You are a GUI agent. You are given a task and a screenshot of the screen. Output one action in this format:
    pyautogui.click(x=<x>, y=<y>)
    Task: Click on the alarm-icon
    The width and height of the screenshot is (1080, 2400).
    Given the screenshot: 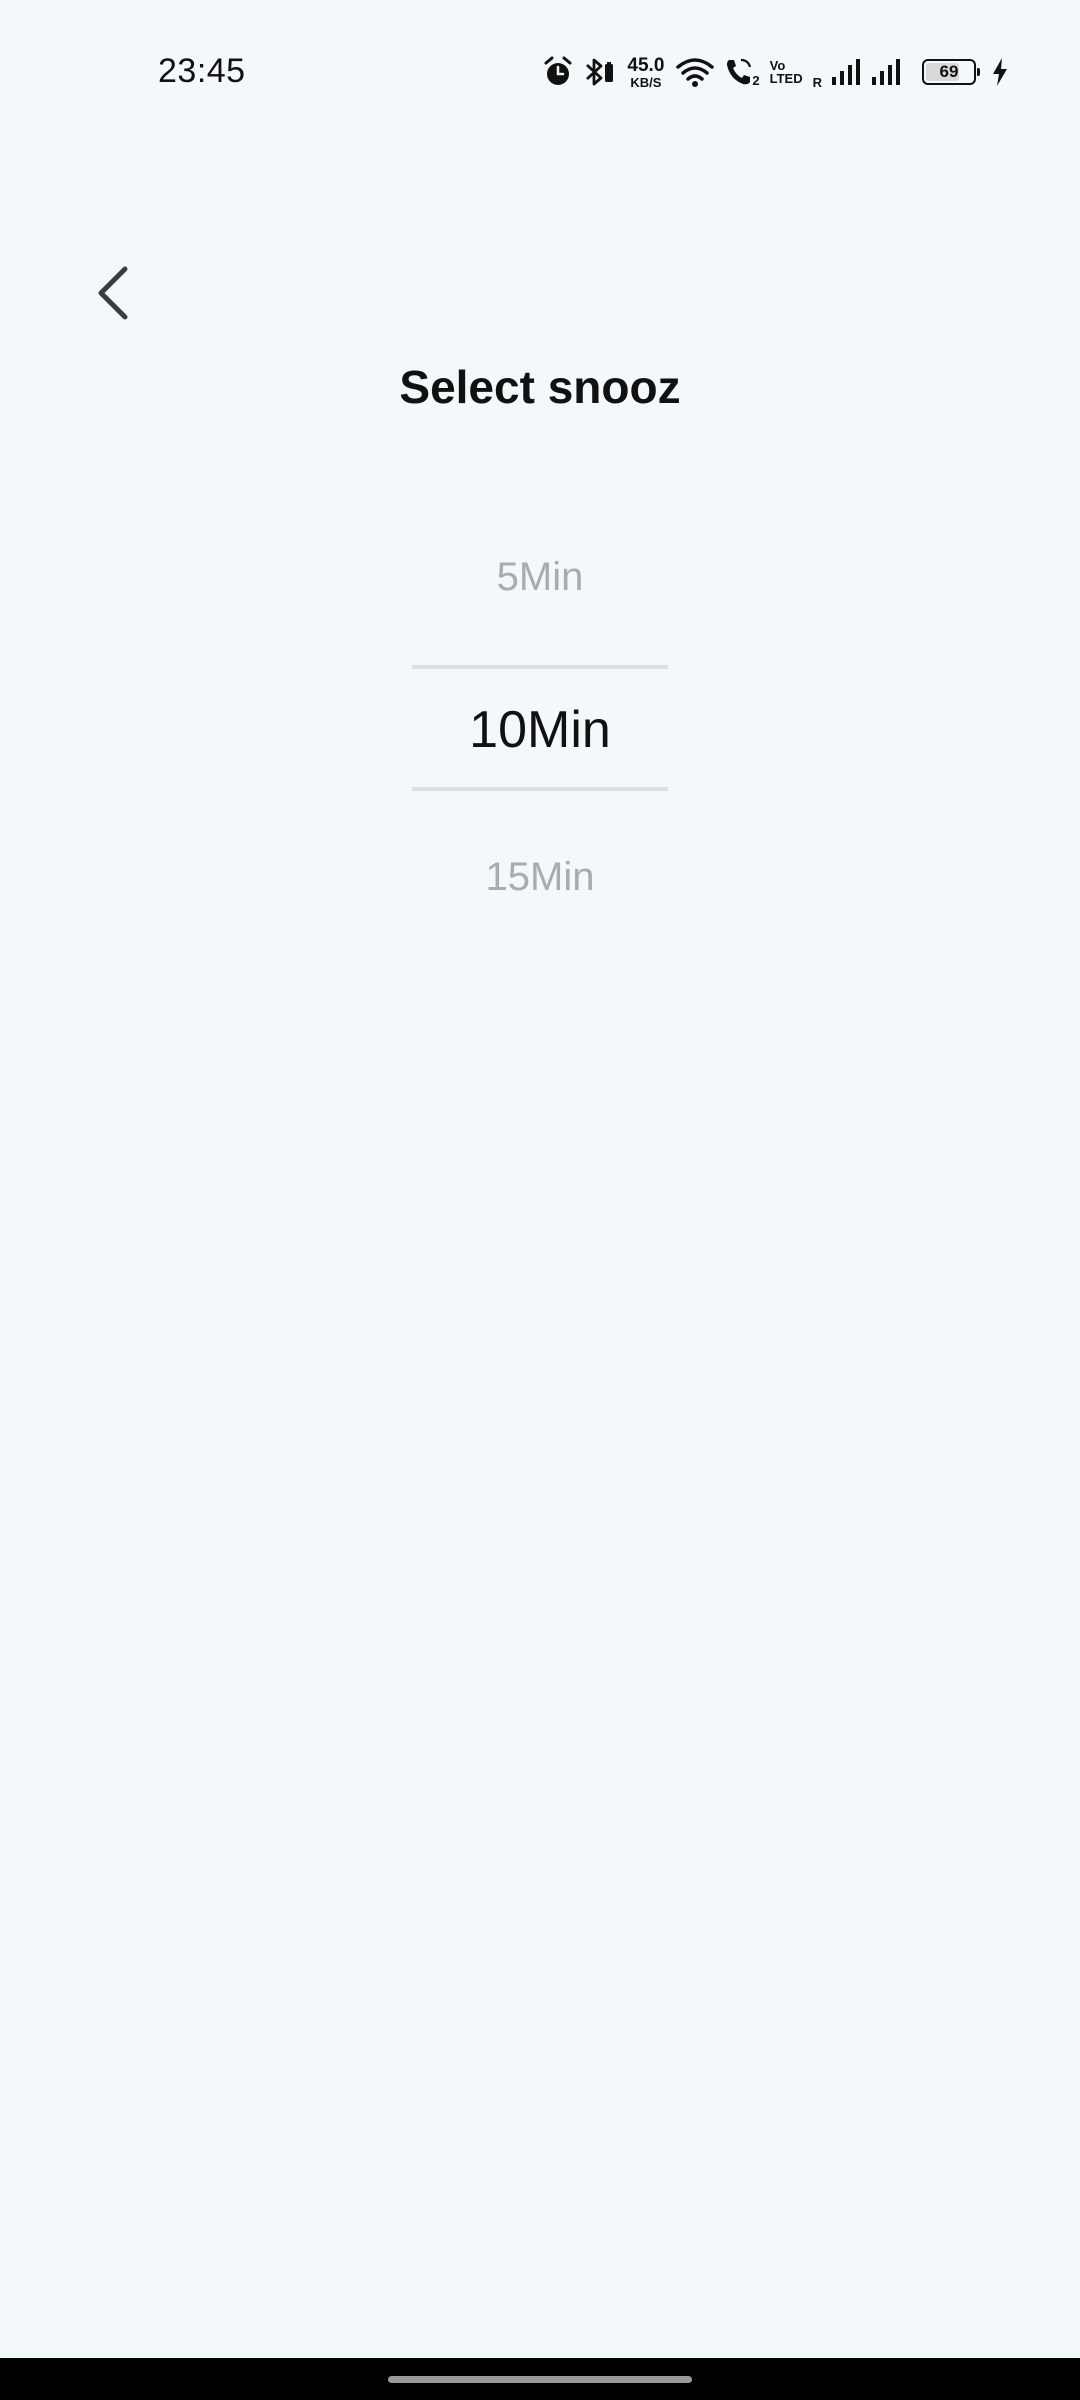 What is the action you would take?
    pyautogui.click(x=558, y=72)
    